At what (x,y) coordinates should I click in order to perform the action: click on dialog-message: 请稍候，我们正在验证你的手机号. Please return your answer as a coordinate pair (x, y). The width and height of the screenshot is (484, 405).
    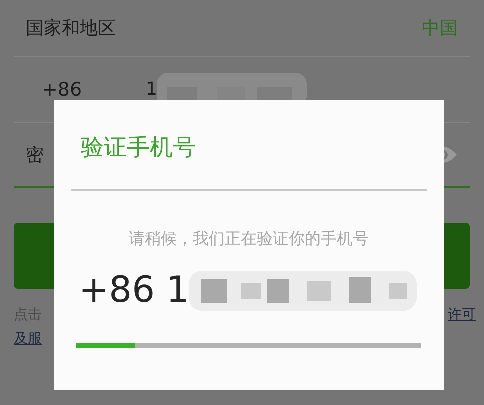
    Looking at the image, I should click on (249, 239).